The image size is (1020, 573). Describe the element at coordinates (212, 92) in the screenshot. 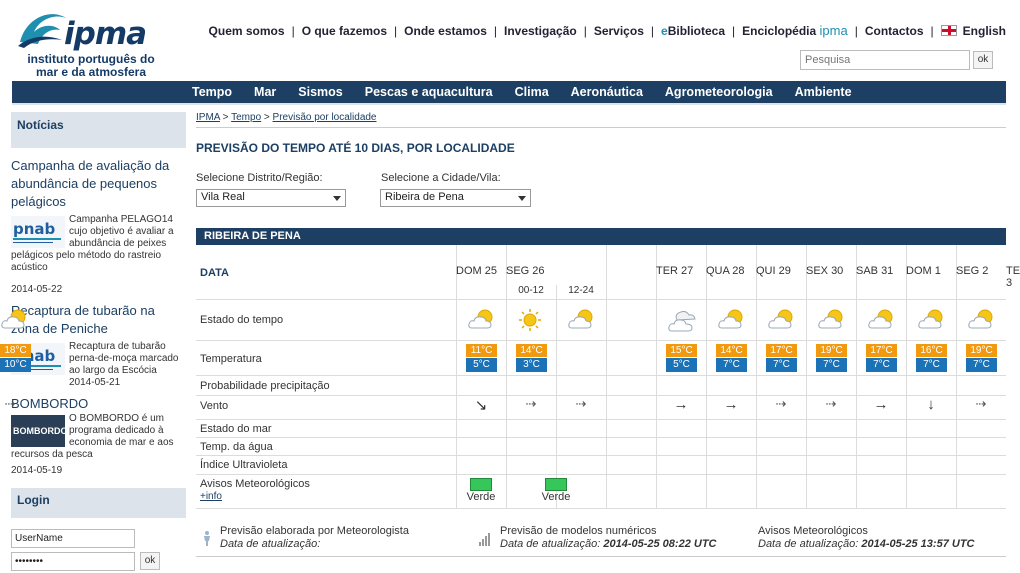

I see `mainnav-tempo: Tempo` at that location.